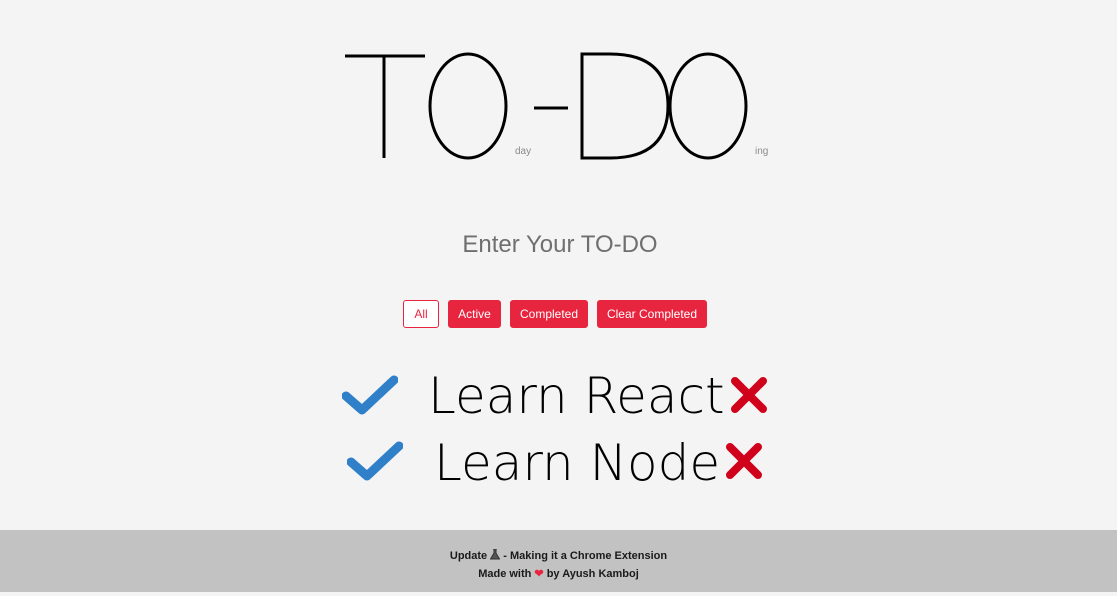  What do you see at coordinates (495, 554) in the screenshot?
I see `flask-icon` at bounding box center [495, 554].